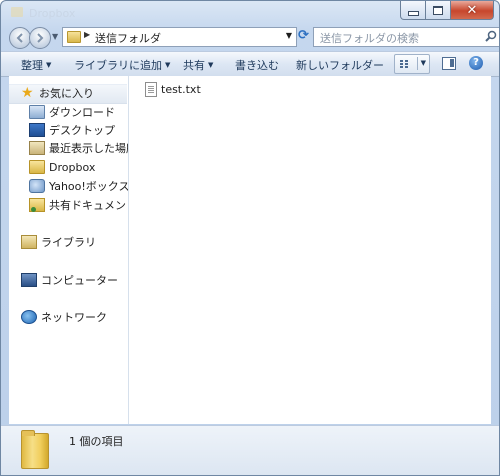 This screenshot has height=476, width=500. I want to click on sidebar-item-label: ダウンロード, so click(82, 112).